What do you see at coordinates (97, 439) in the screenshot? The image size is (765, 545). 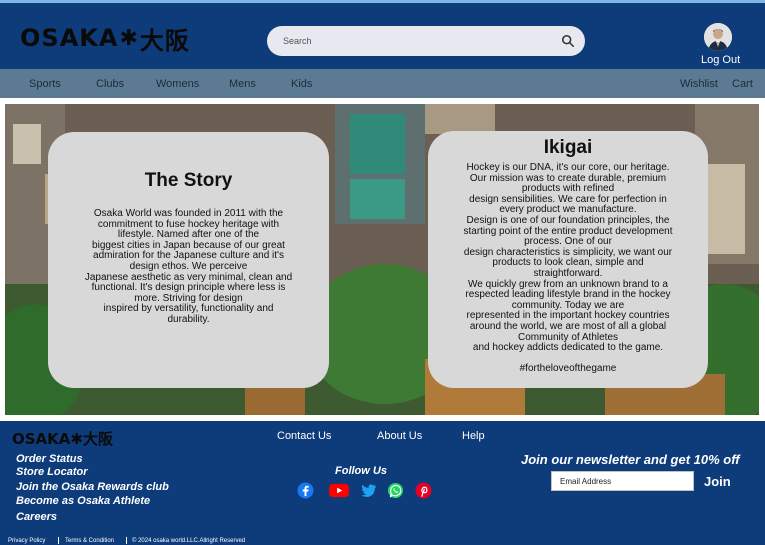 I see `footer-logo-kanji: 大阪` at bounding box center [97, 439].